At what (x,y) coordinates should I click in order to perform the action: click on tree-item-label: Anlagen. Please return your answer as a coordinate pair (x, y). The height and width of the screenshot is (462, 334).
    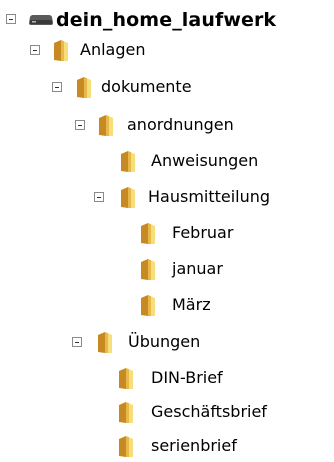
    Looking at the image, I should click on (113, 49).